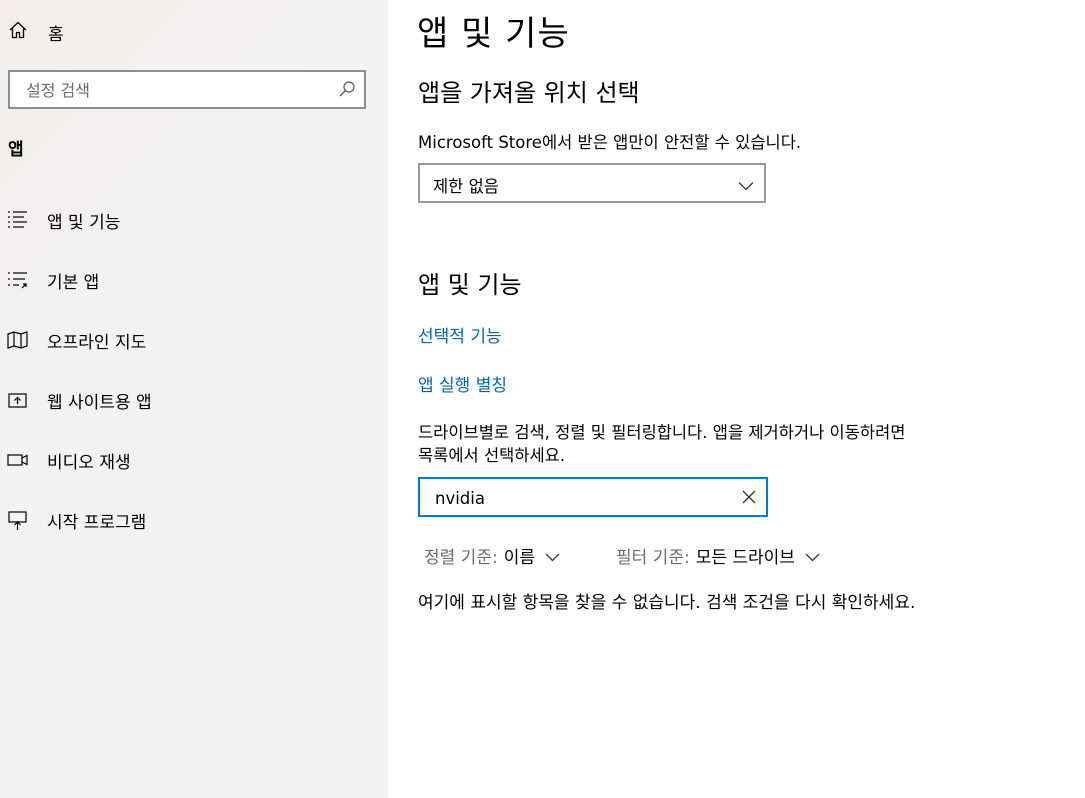 The image size is (1085, 798). What do you see at coordinates (460, 334) in the screenshot?
I see `optional-features-link: 선택적 기능` at bounding box center [460, 334].